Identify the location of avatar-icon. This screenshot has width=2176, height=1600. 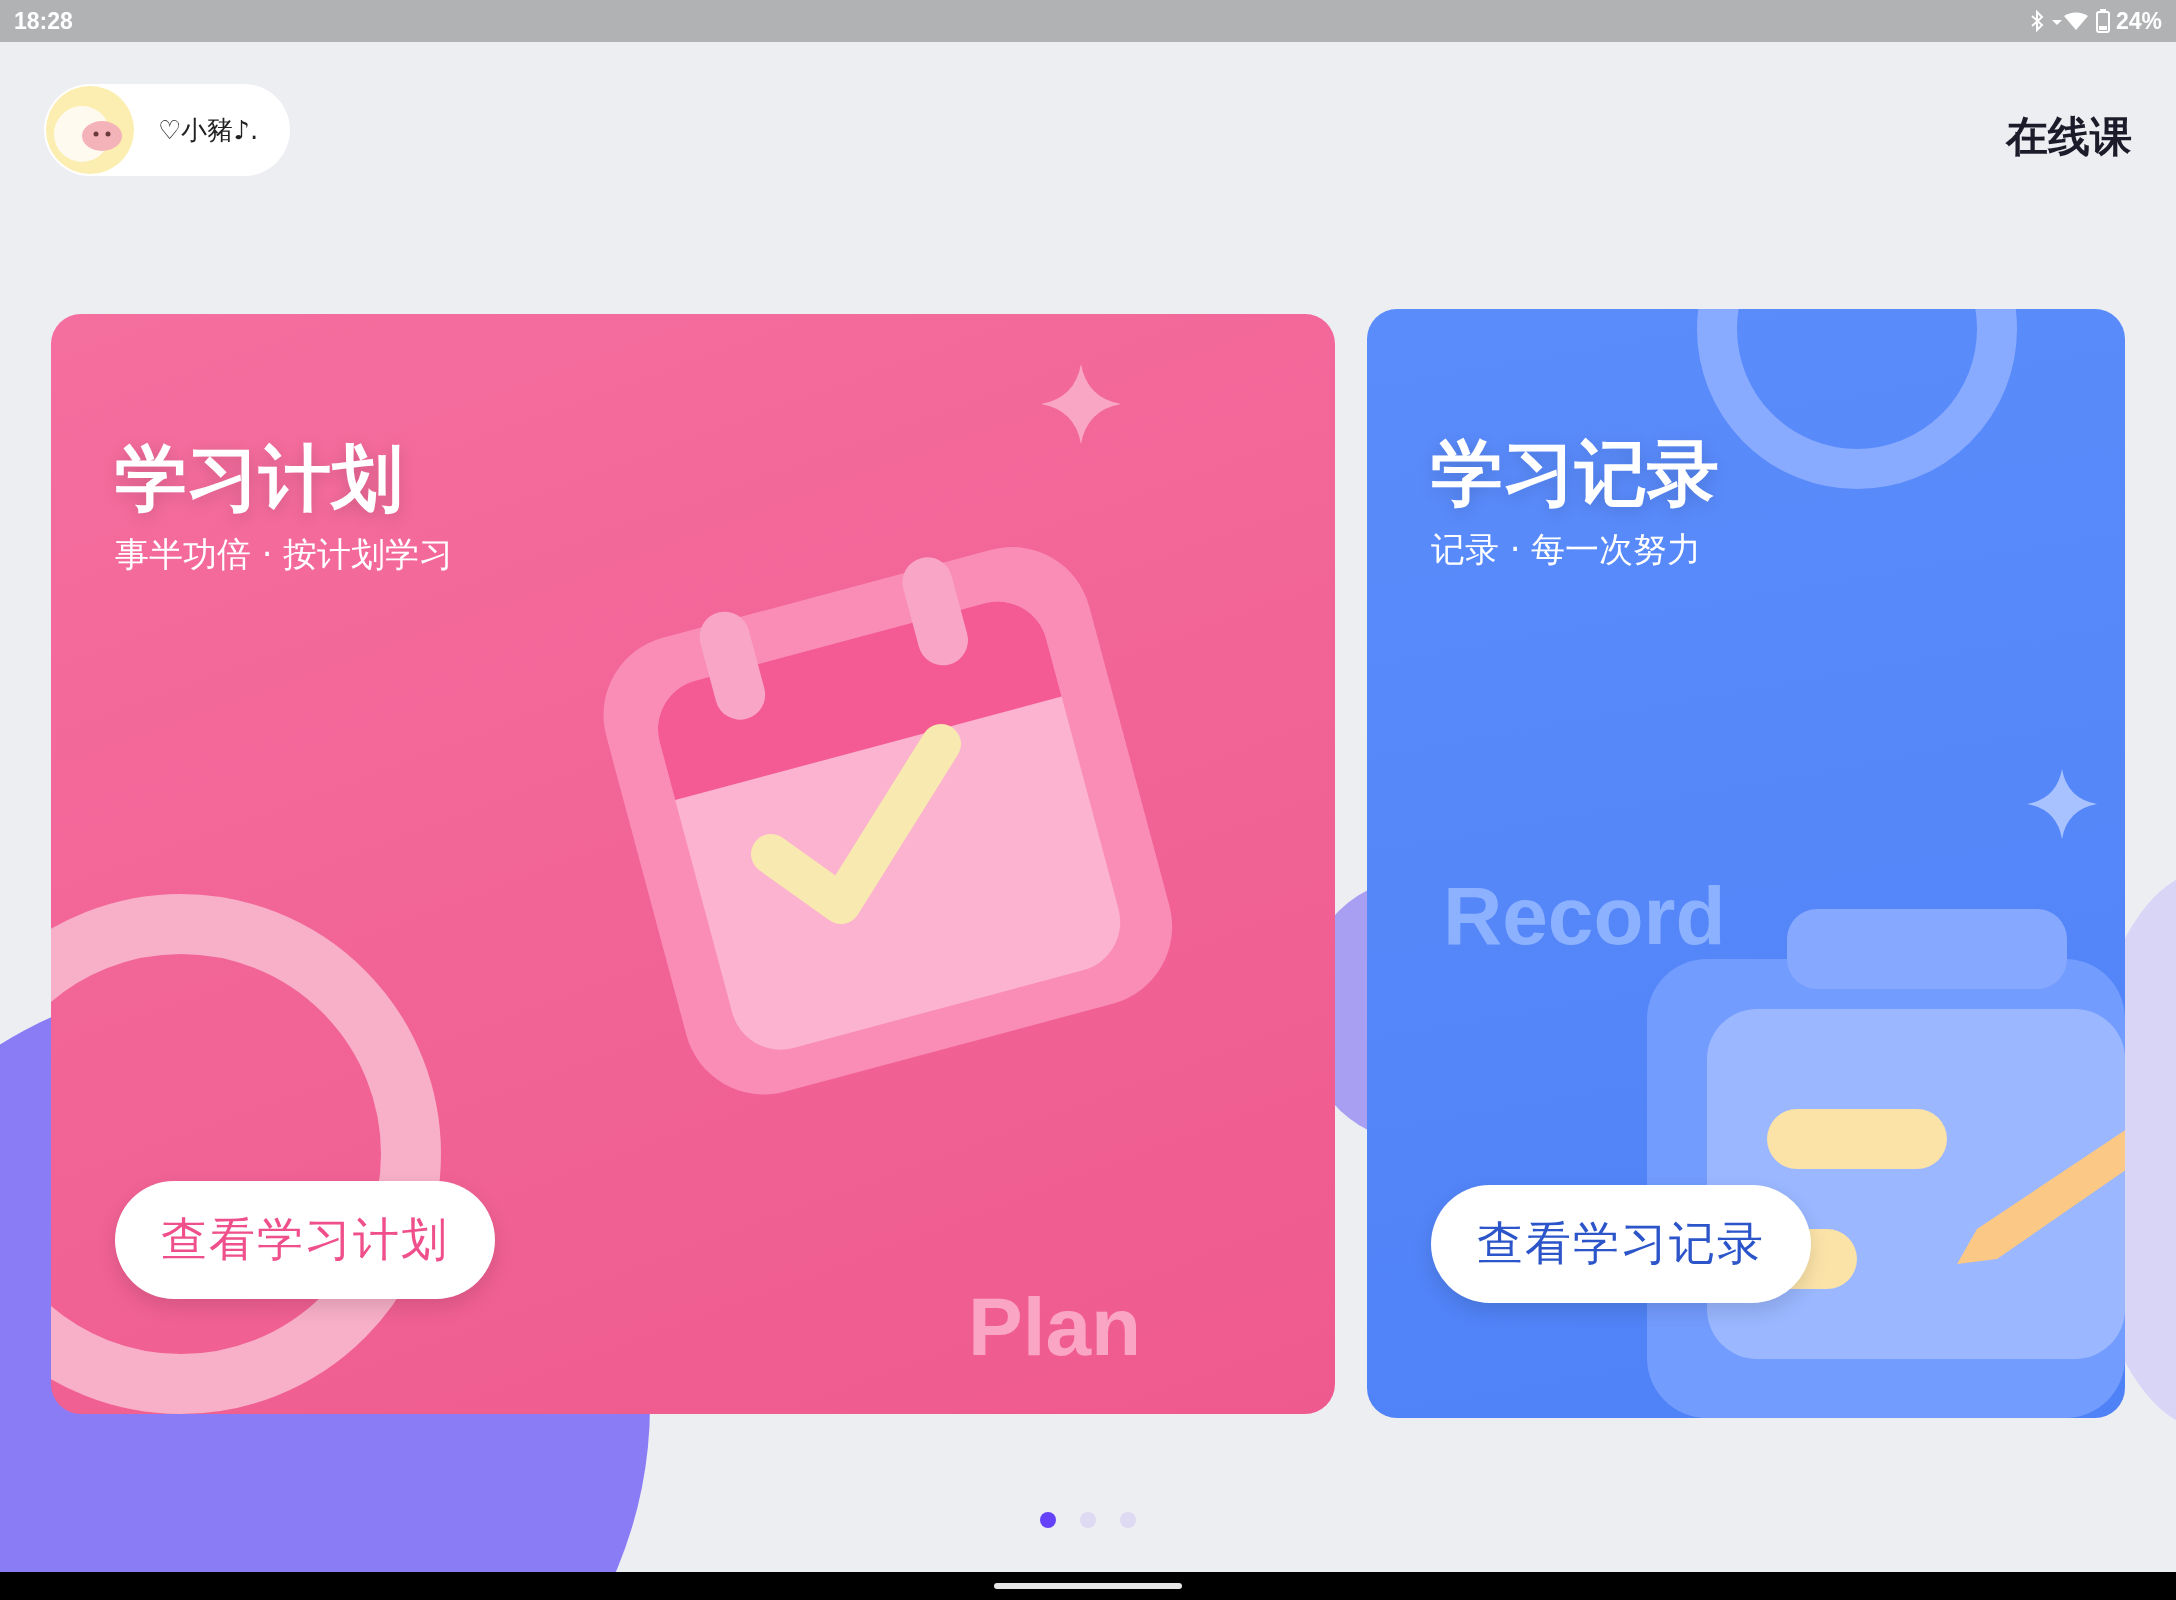
(90, 130).